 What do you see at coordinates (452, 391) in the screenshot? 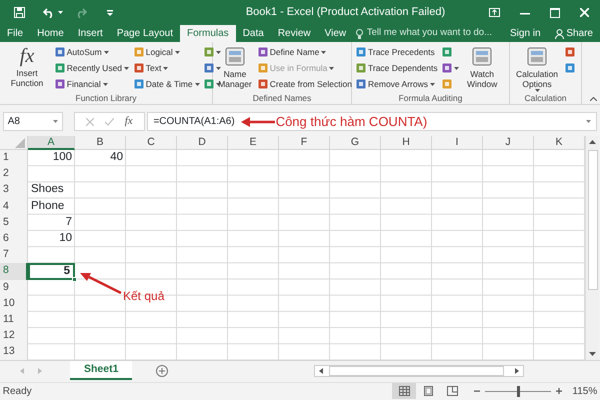
I see `page-break-icon` at bounding box center [452, 391].